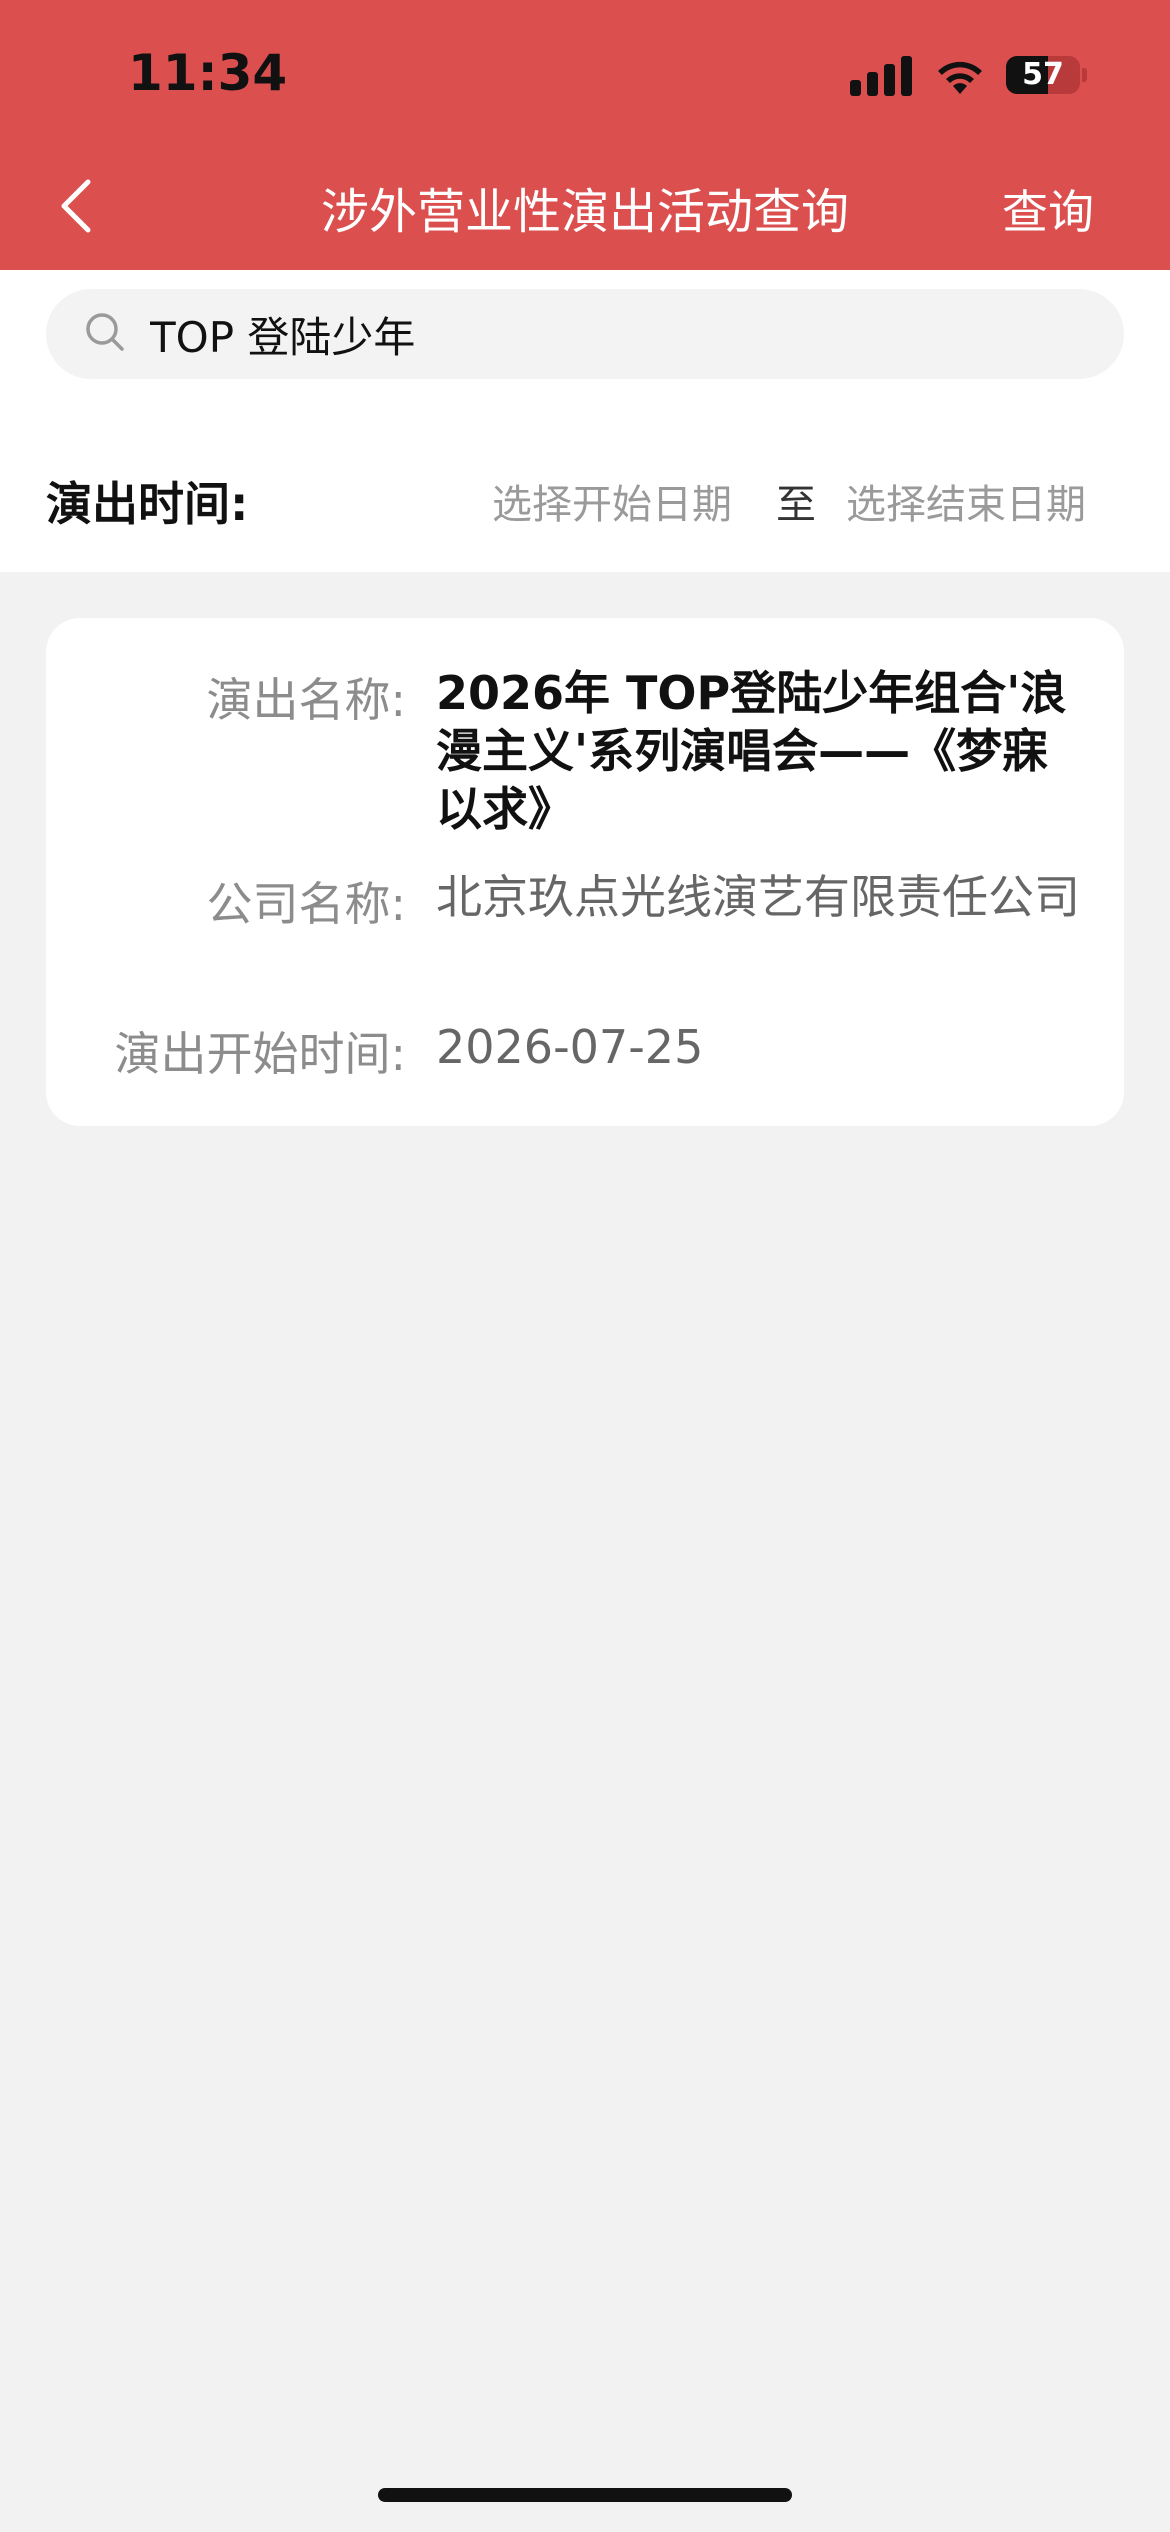 The height and width of the screenshot is (2532, 1170). I want to click on company-value: 北京玖点光线演艺有限责任公司, so click(758, 897).